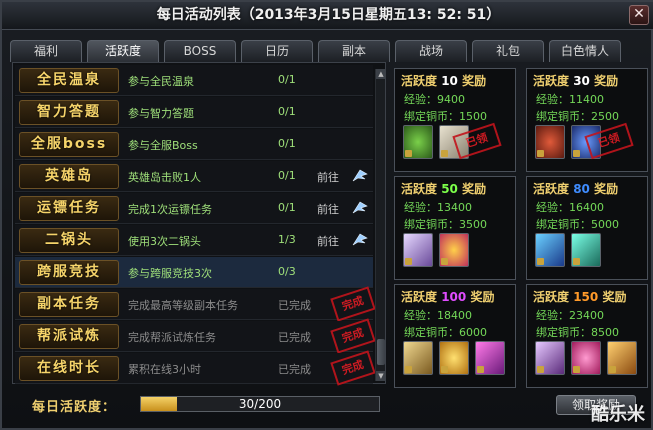  What do you see at coordinates (570, 207) in the screenshot?
I see `reward-exp: 经验：16400` at bounding box center [570, 207].